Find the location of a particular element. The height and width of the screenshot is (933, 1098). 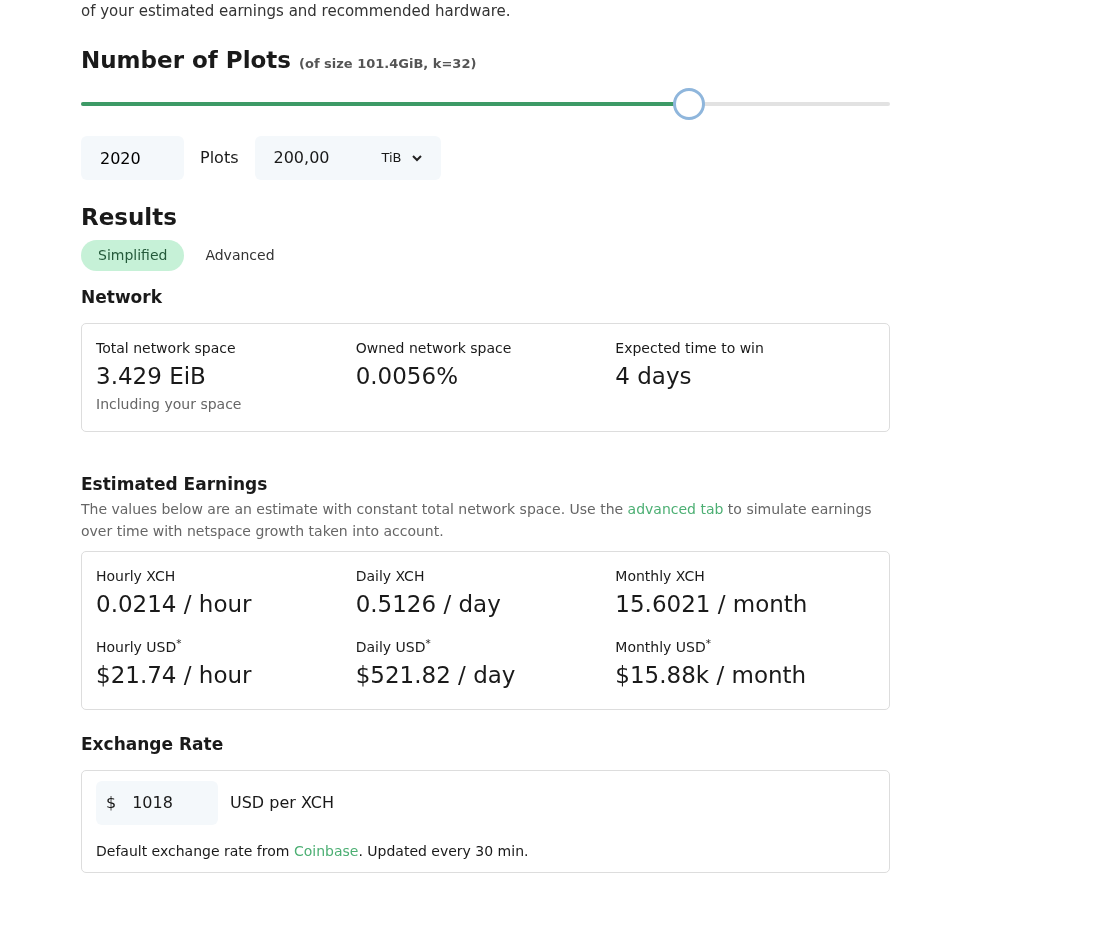

section-title: Network is located at coordinates (122, 297).